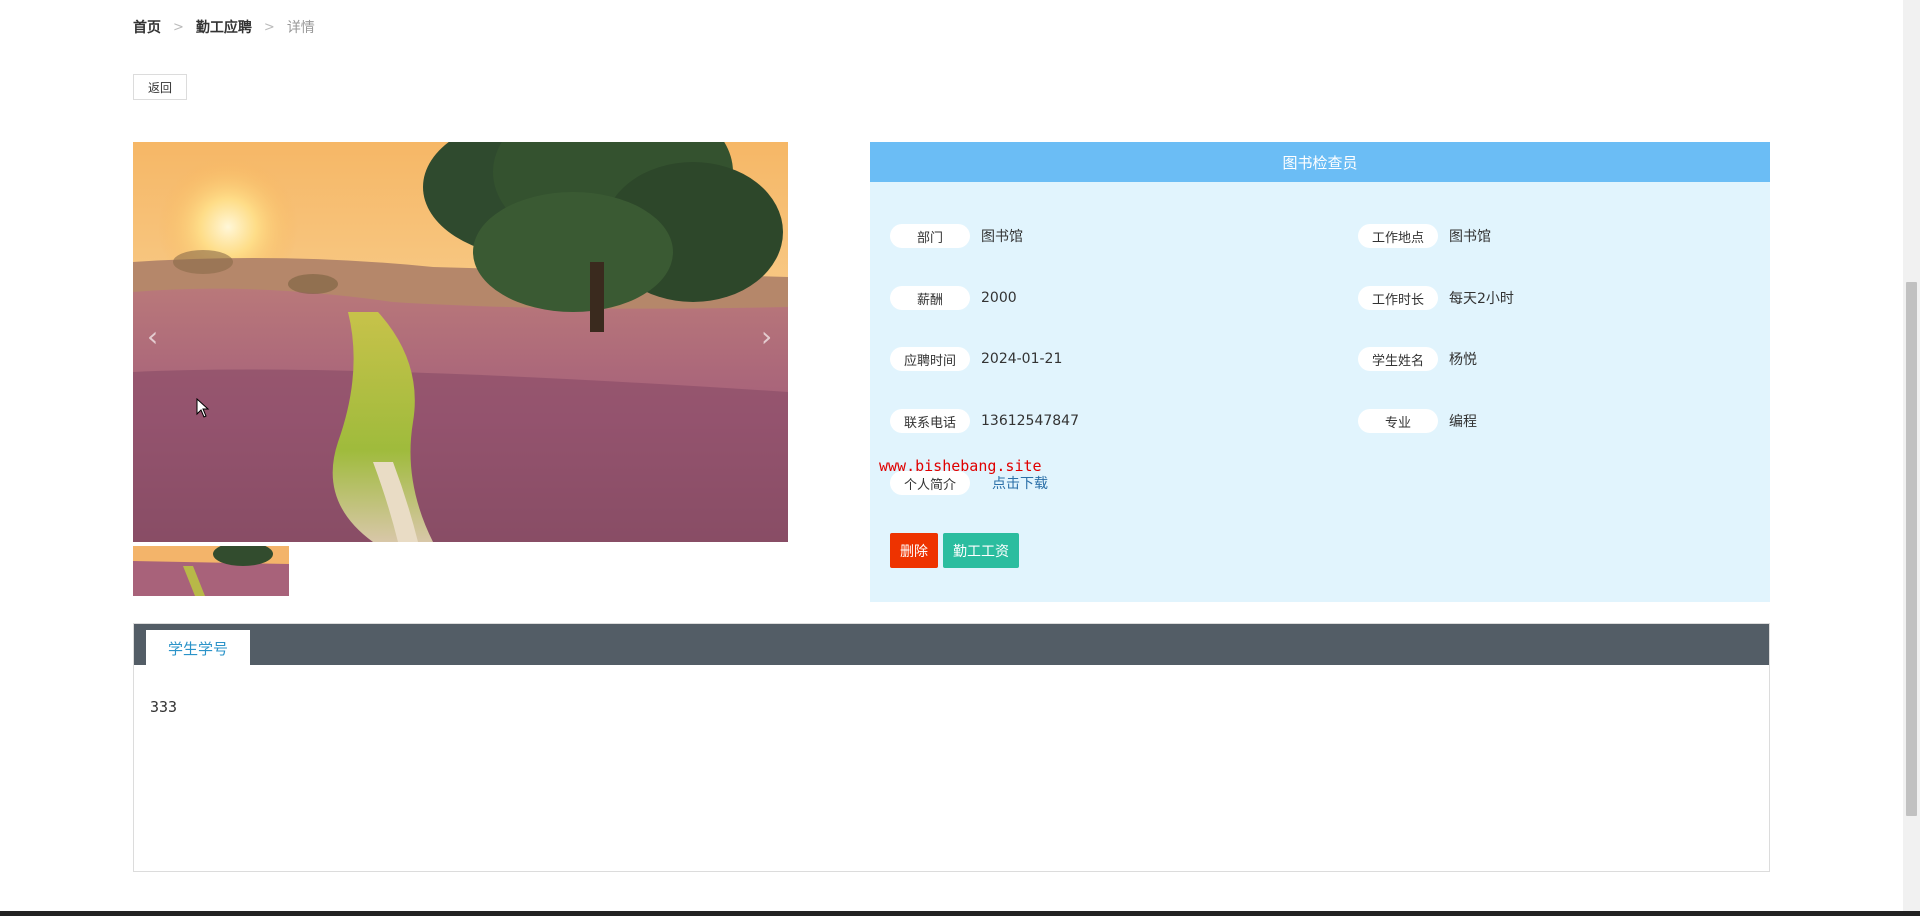  Describe the element at coordinates (1470, 237) in the screenshot. I see `location-value: 图书馆` at that location.